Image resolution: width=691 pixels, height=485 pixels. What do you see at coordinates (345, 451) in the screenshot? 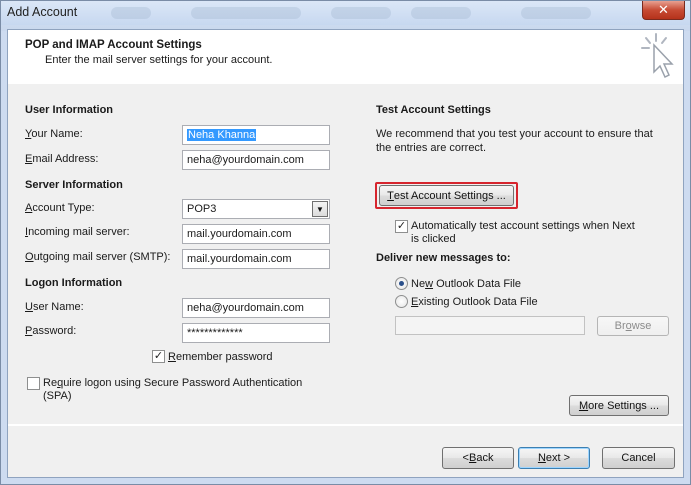
I see `dialog-footer: < Back Next > Cancel` at bounding box center [345, 451].